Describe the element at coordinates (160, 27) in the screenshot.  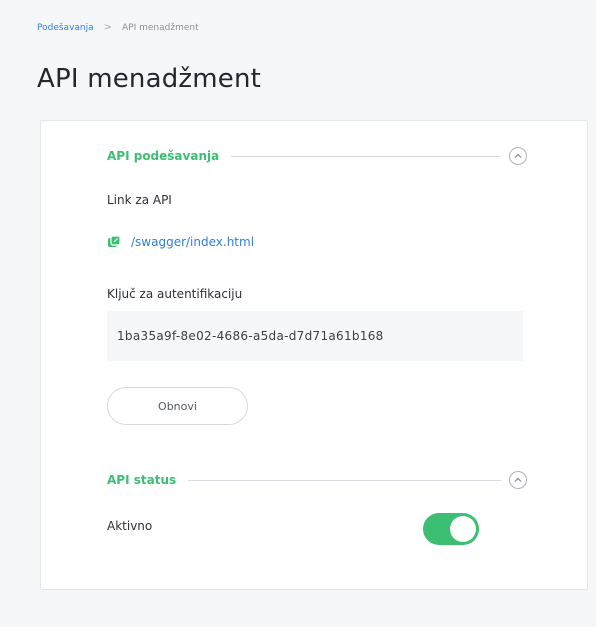
I see `breadcrumb-current: API menadžment` at that location.